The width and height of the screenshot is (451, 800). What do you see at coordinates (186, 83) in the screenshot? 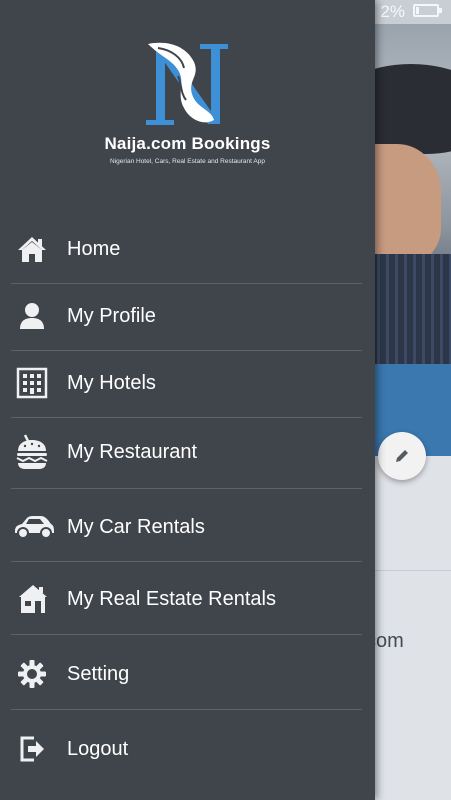
I see `app-logo` at bounding box center [186, 83].